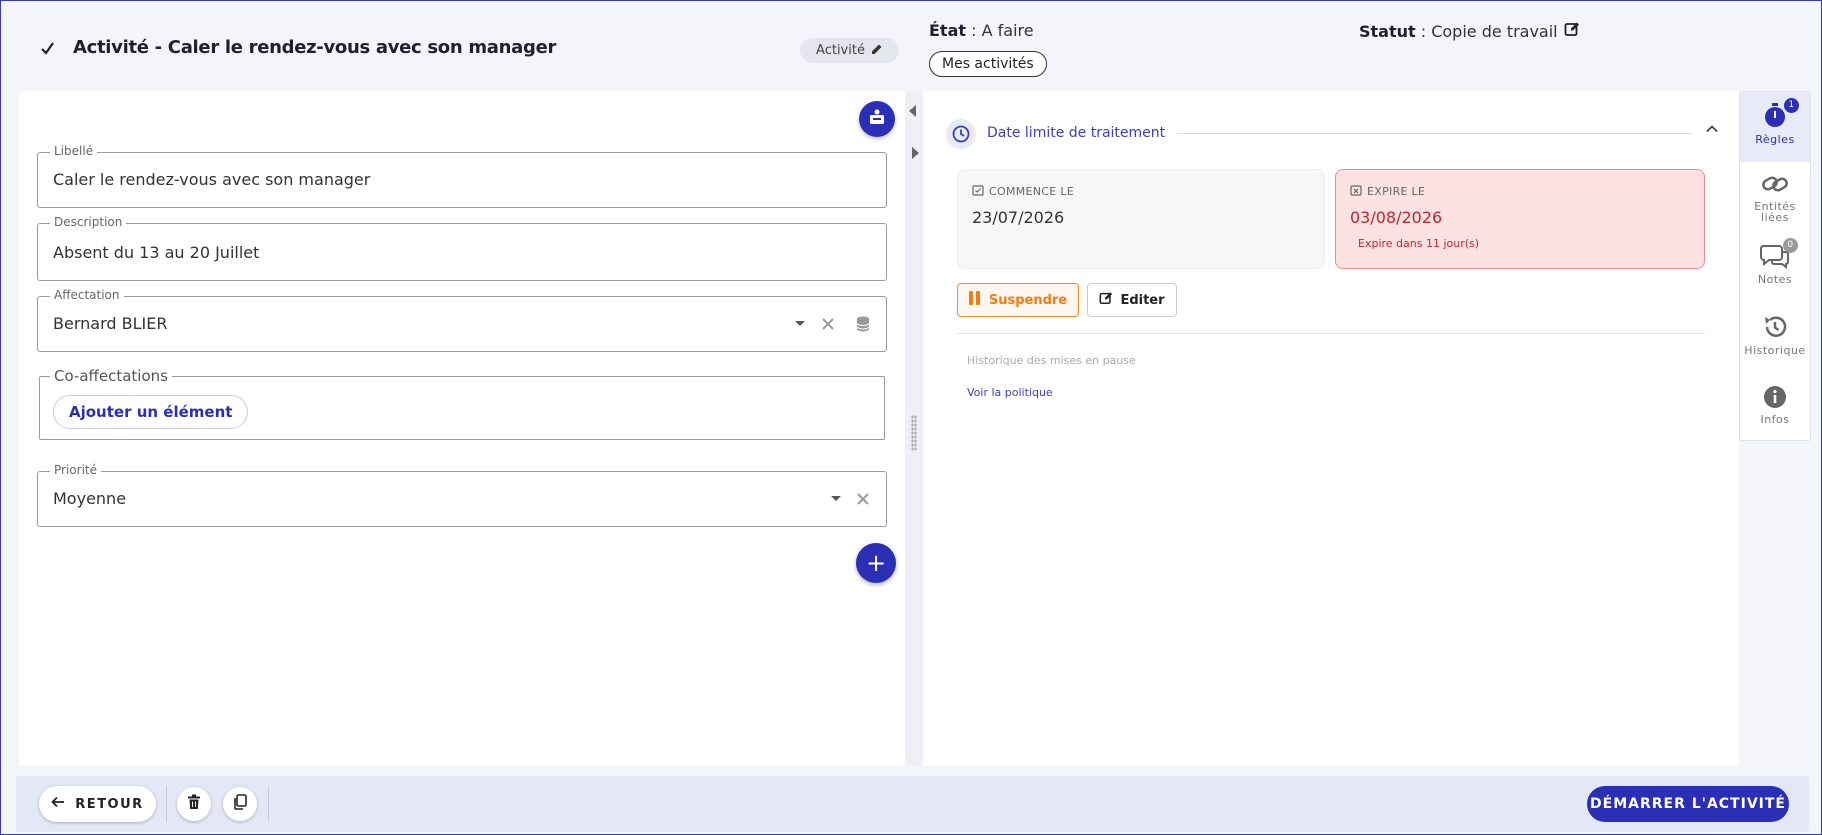 The height and width of the screenshot is (835, 1822). I want to click on history-icon, so click(1775, 328).